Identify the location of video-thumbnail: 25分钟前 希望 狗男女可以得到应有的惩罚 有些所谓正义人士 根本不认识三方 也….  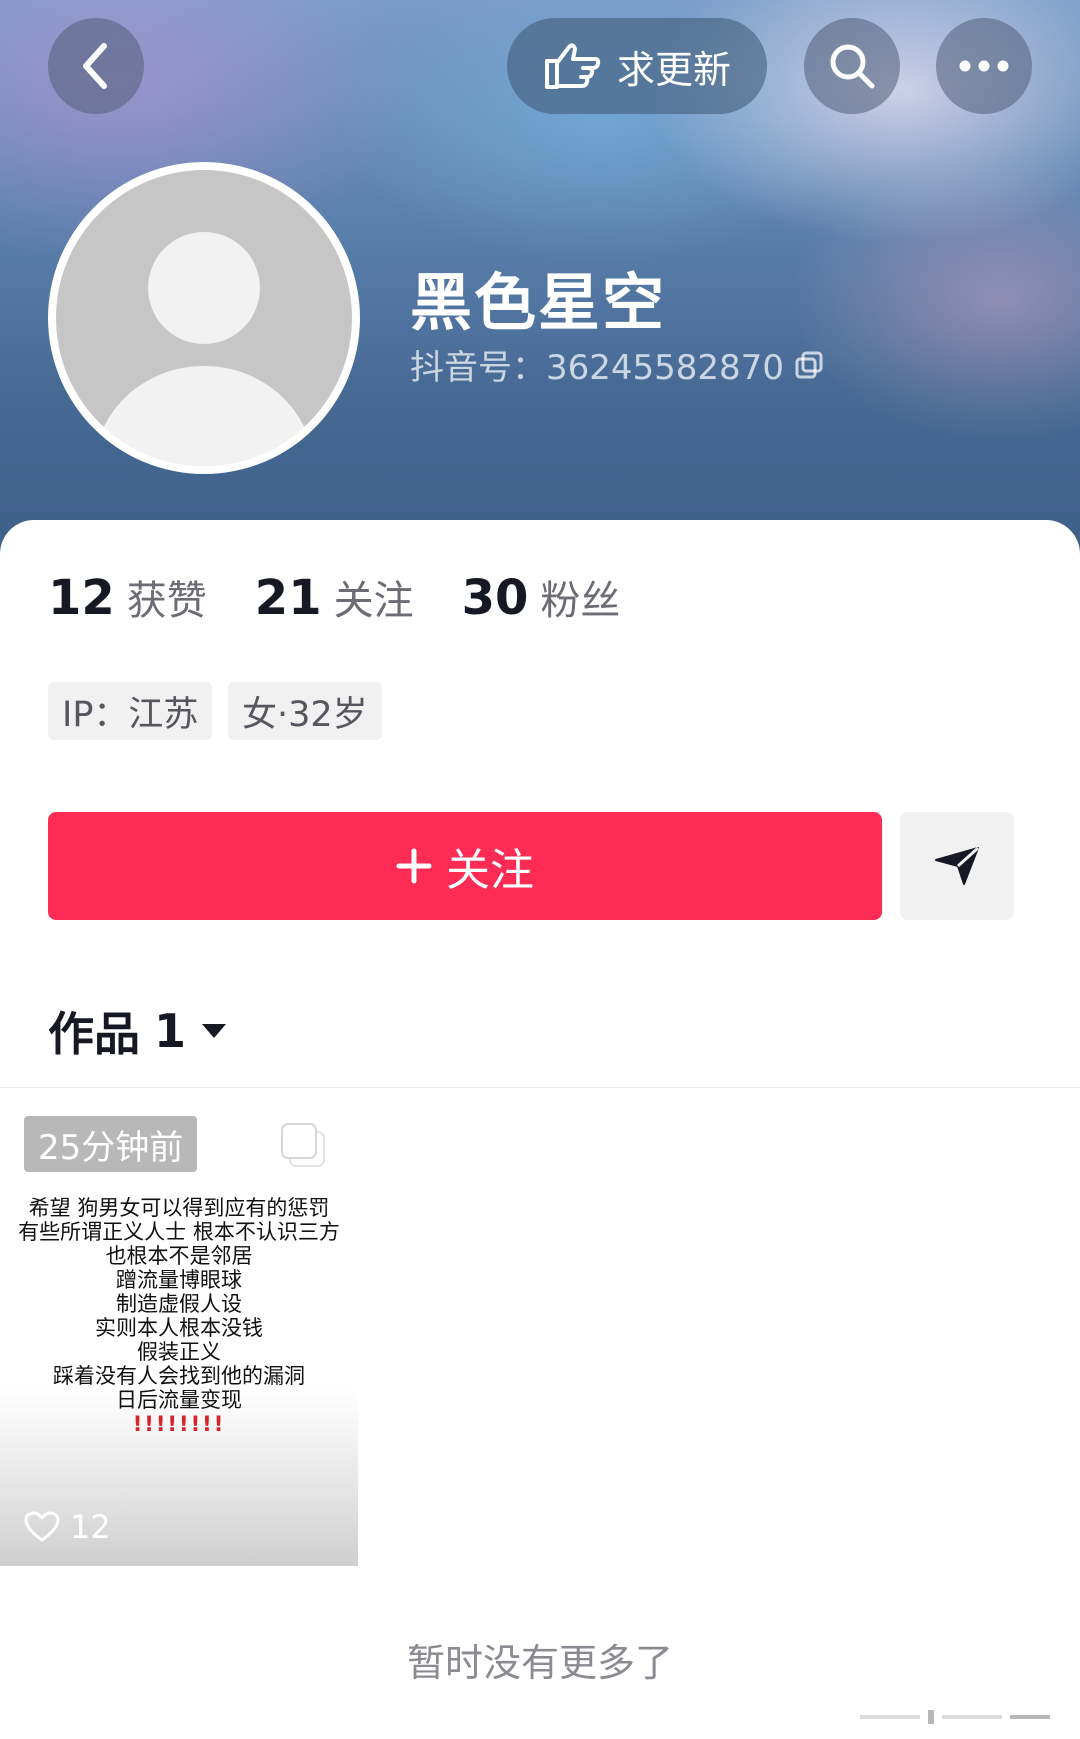
(179, 1334).